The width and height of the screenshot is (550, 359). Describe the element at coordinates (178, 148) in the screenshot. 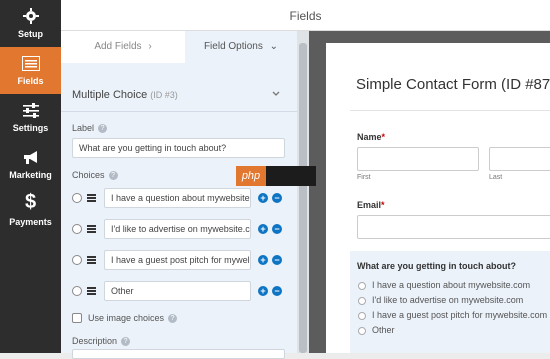

I see `label-input: What are you getting in touch about?` at that location.